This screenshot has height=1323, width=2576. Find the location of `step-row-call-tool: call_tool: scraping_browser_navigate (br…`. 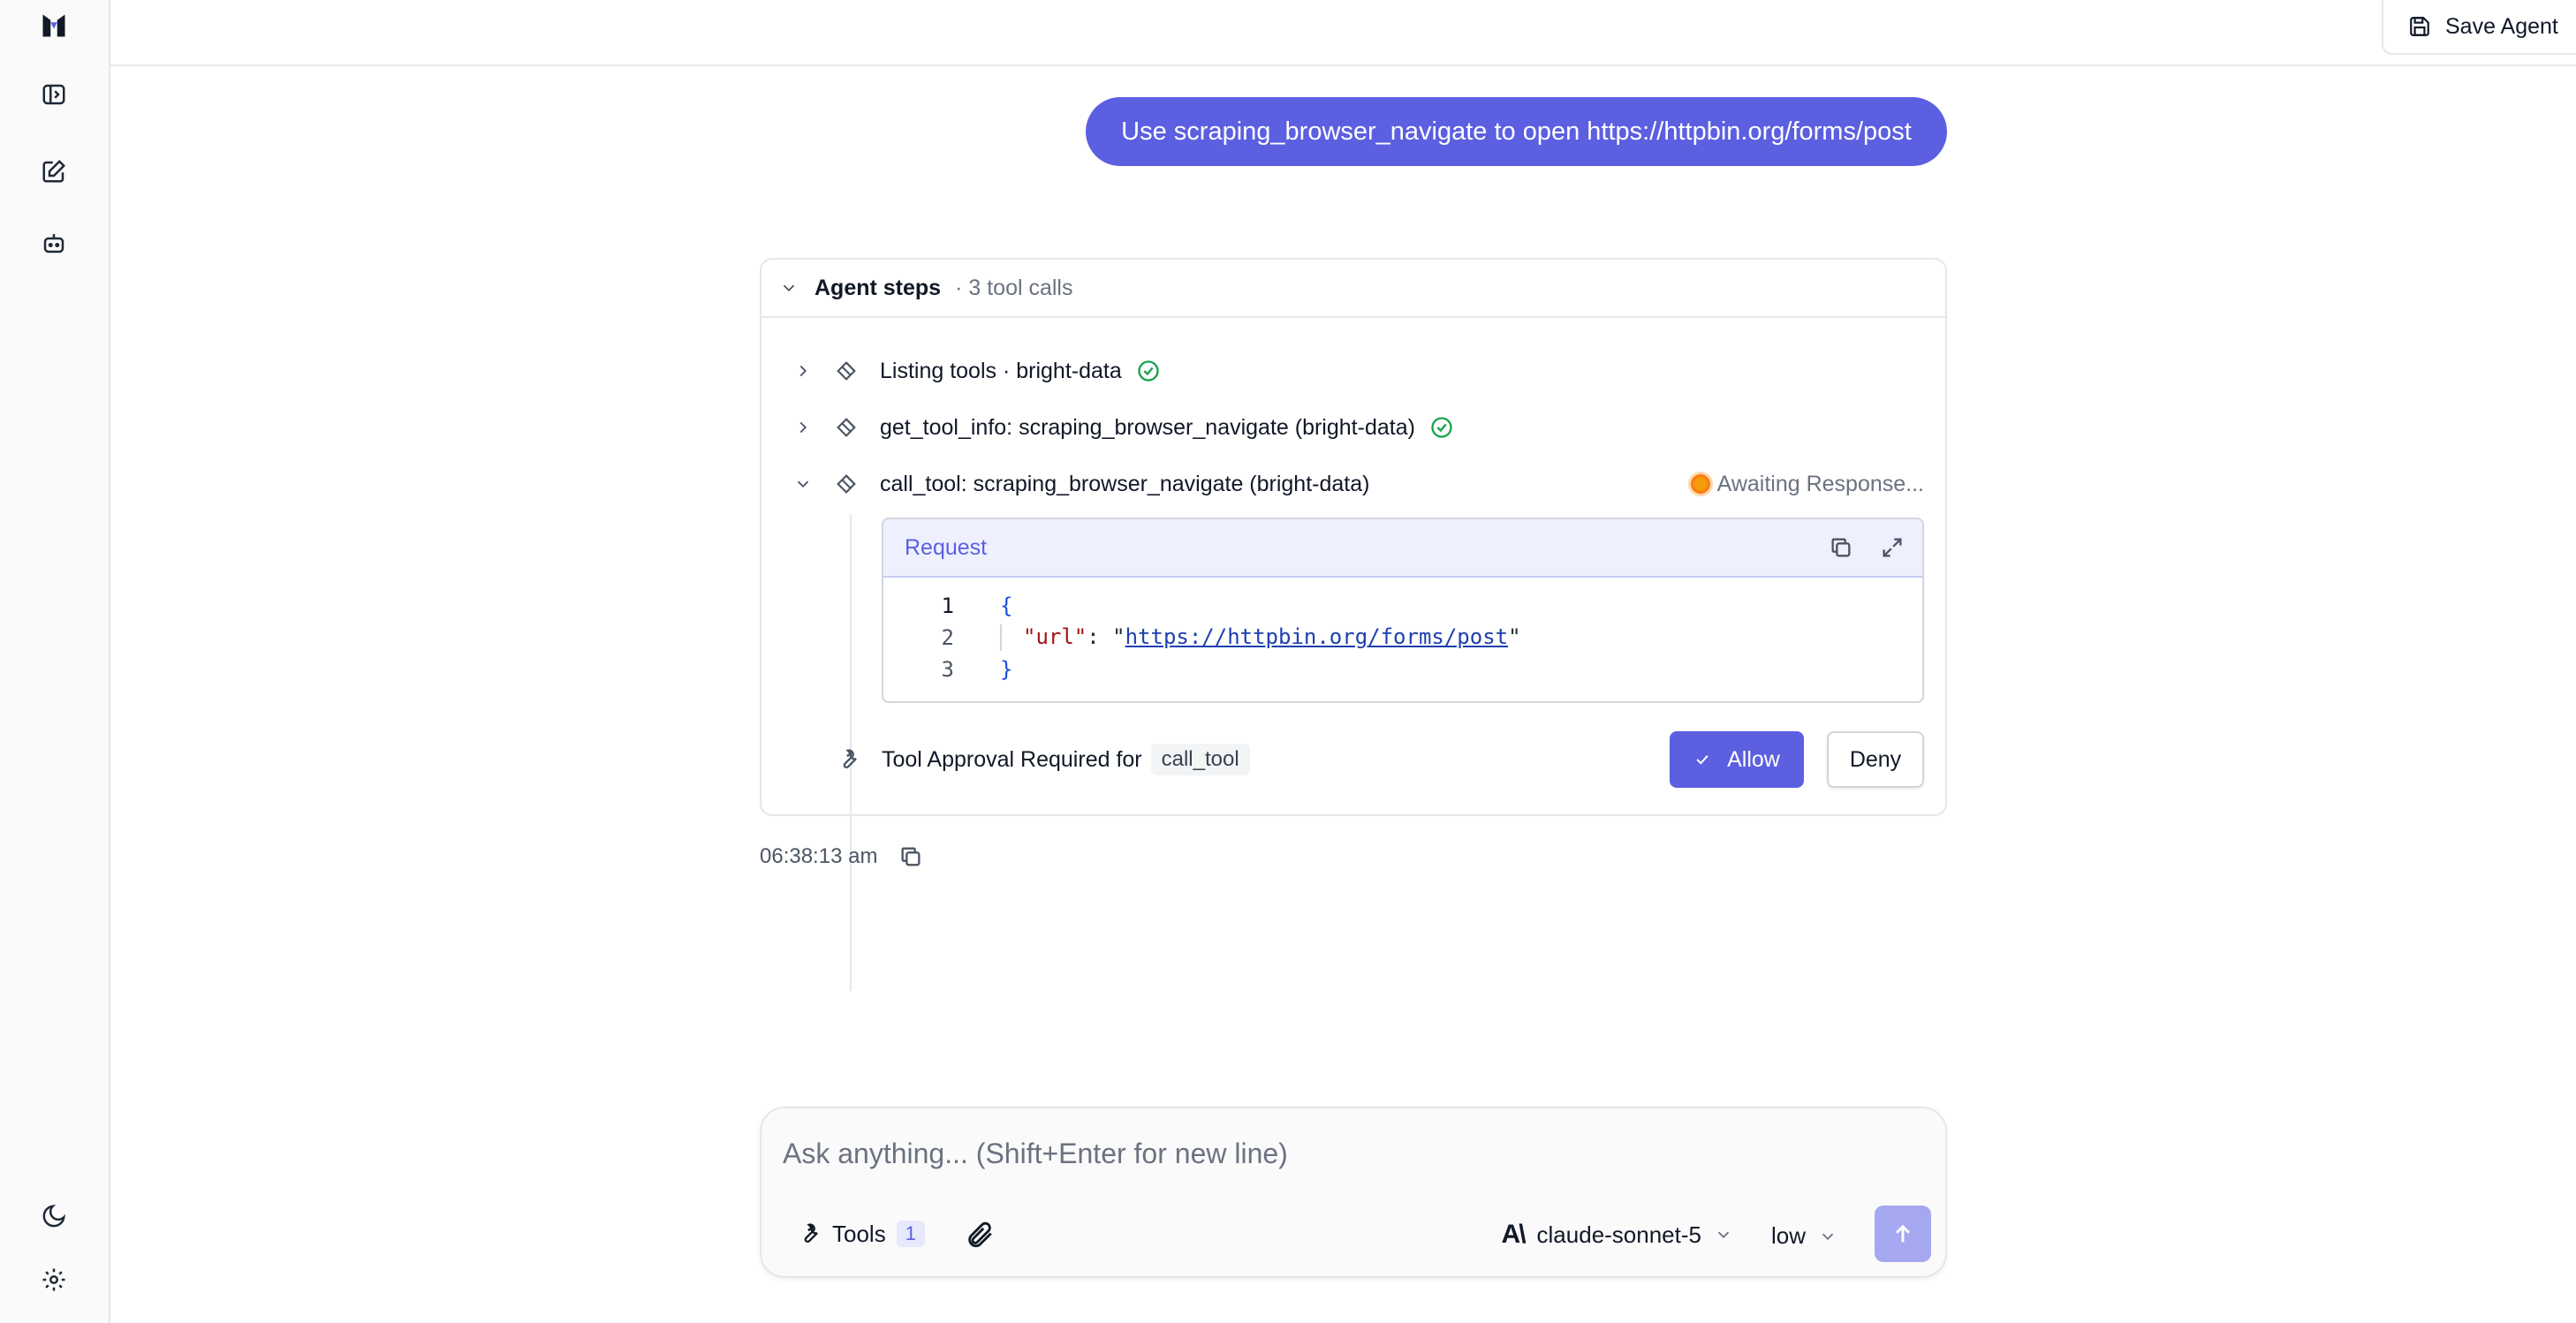

step-row-call-tool: call_tool: scraping_browser_navigate (br… is located at coordinates (1359, 484).